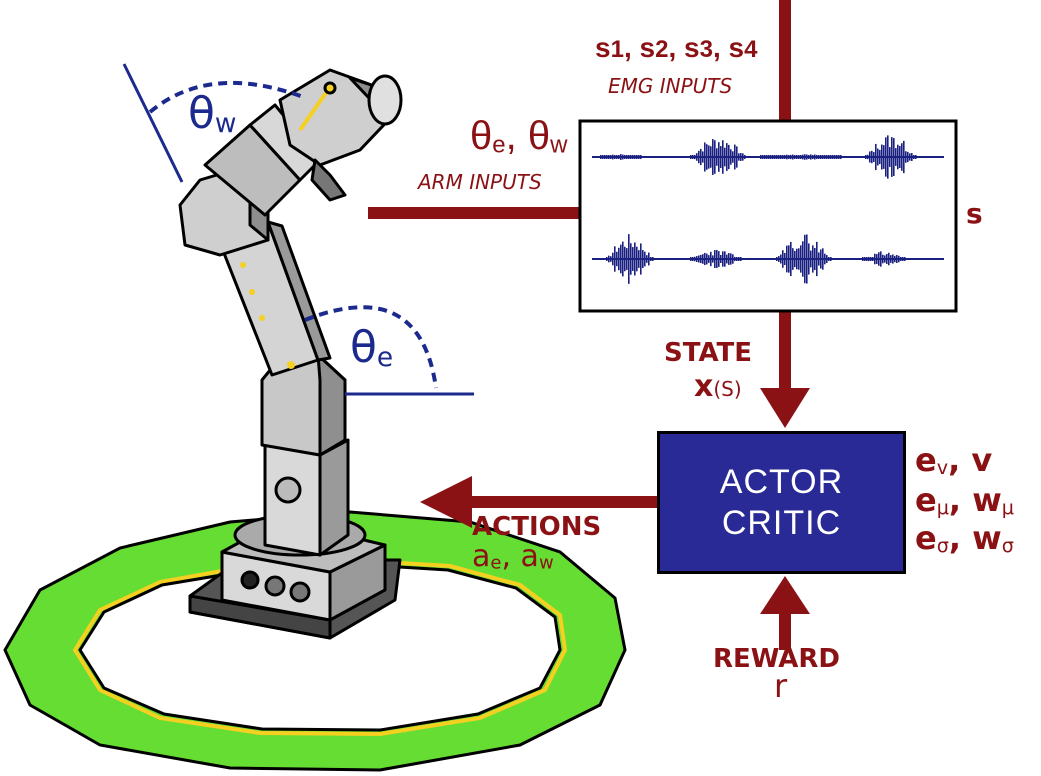  Describe the element at coordinates (519, 136) in the screenshot. I see `arm-angle-names: θe, θw` at that location.